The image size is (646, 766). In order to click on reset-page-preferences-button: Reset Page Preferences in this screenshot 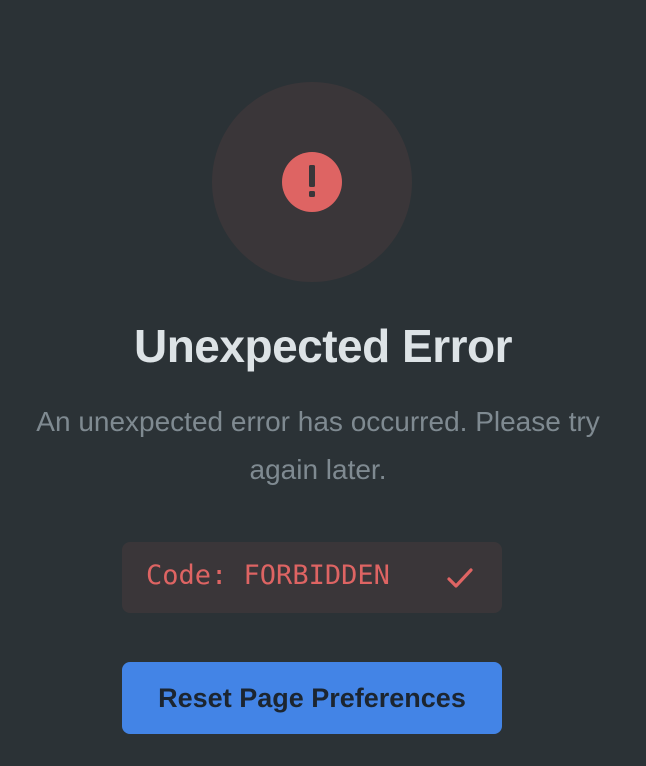, I will do `click(312, 698)`.